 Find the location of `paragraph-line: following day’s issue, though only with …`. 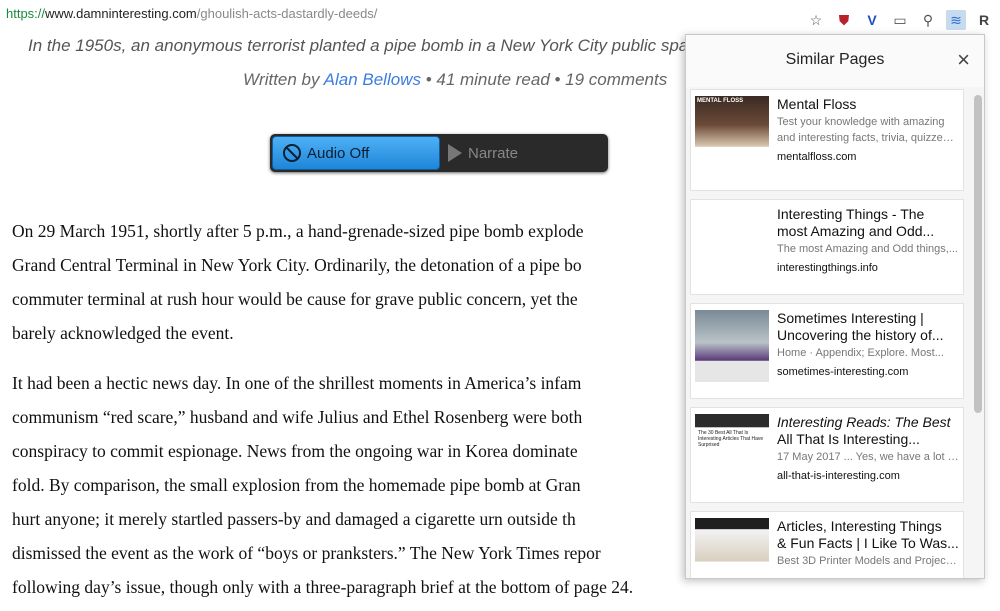

paragraph-line: following day’s issue, though only with … is located at coordinates (323, 587).